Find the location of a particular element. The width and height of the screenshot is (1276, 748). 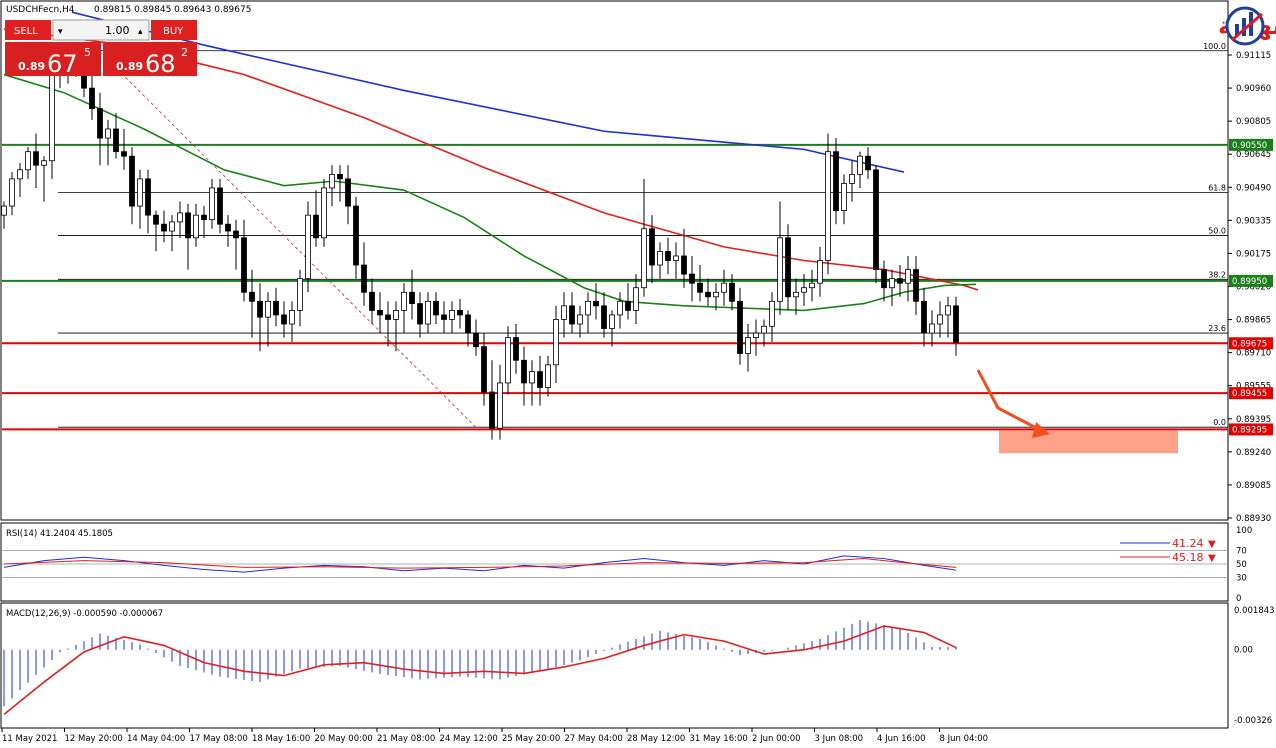

brand-logo: التداول بسهولة is located at coordinates (1247, 26).